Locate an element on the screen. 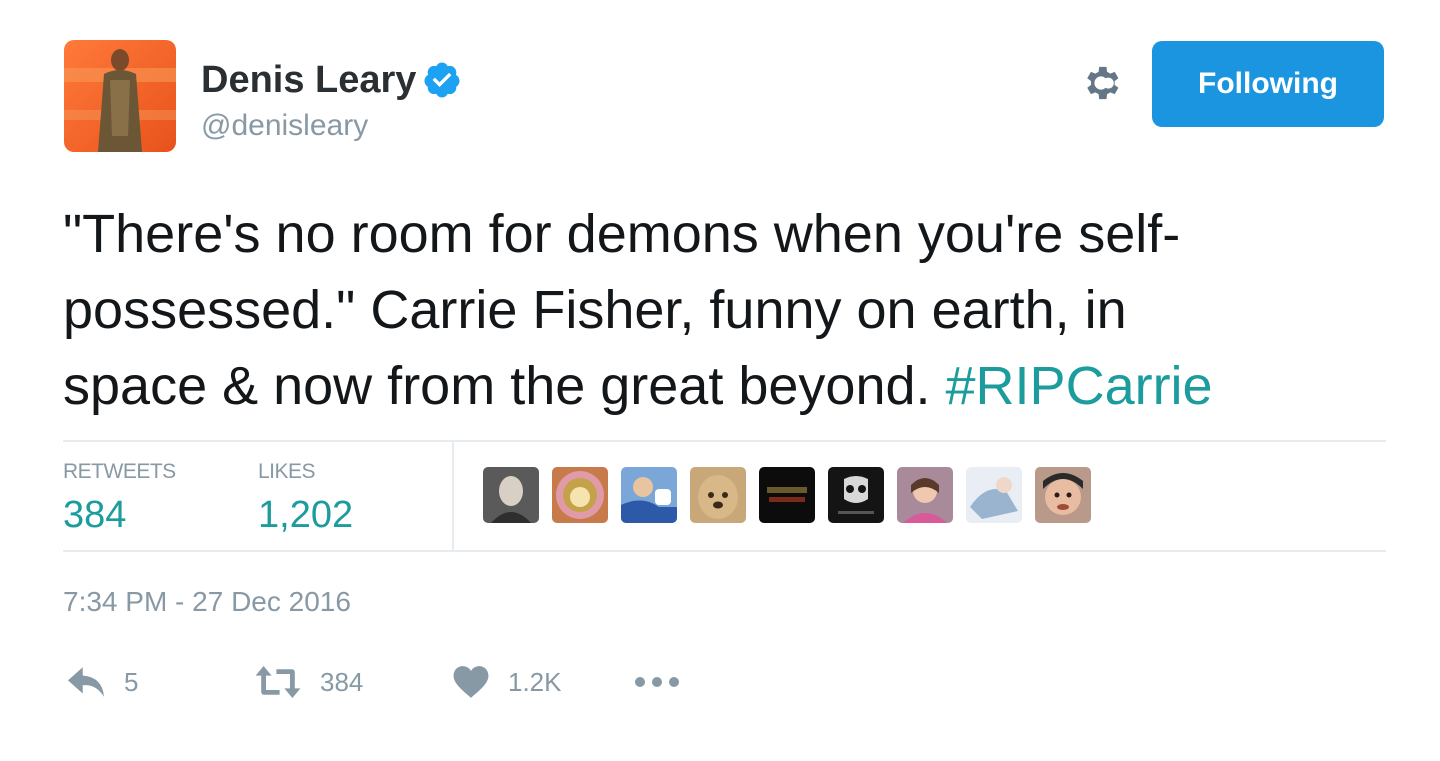 This screenshot has width=1440, height=761. reply-count: 5 is located at coordinates (131, 681).